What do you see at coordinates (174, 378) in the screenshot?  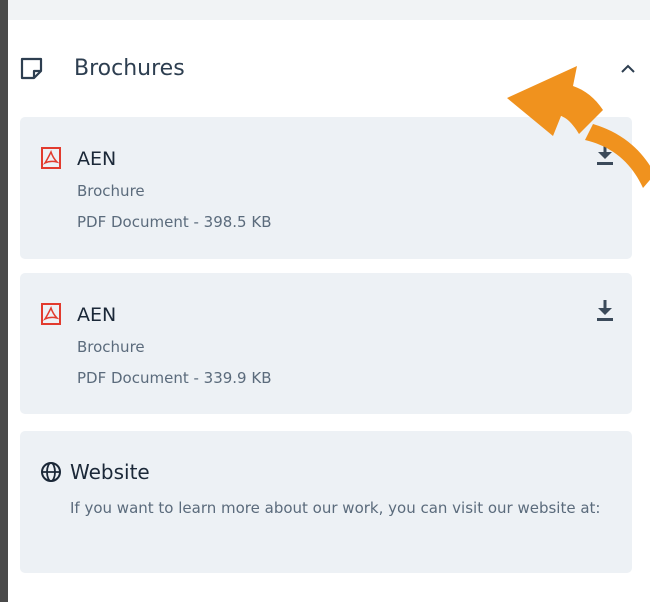 I see `file-details: PDF Document - 339.9 KB` at bounding box center [174, 378].